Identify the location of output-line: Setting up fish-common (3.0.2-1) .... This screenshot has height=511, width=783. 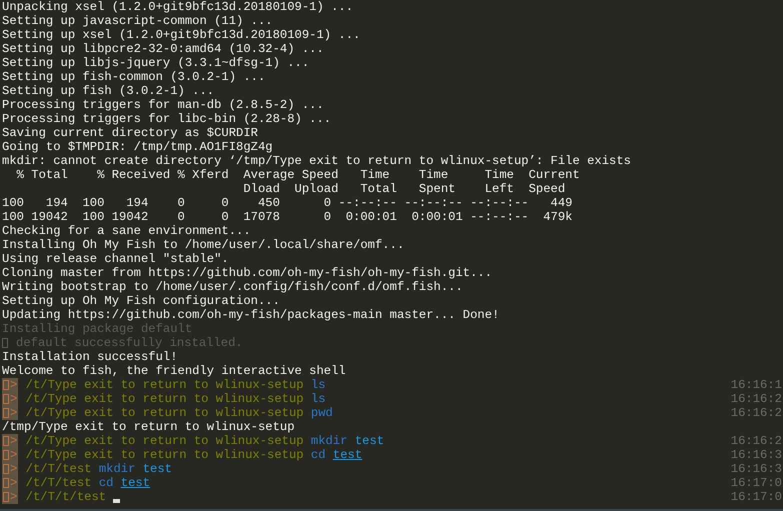
(134, 77).